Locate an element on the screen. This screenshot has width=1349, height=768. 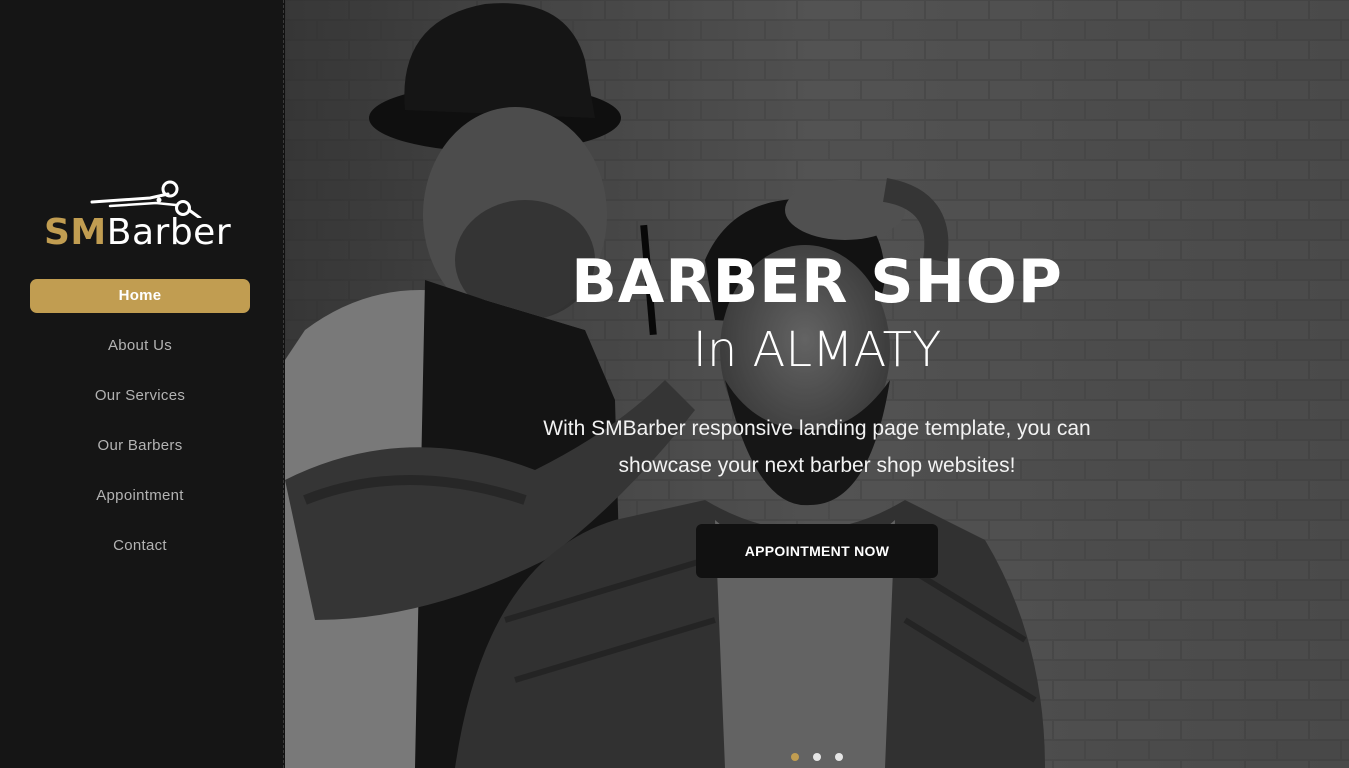
hero-subtitle: In ALMATY is located at coordinates (817, 350).